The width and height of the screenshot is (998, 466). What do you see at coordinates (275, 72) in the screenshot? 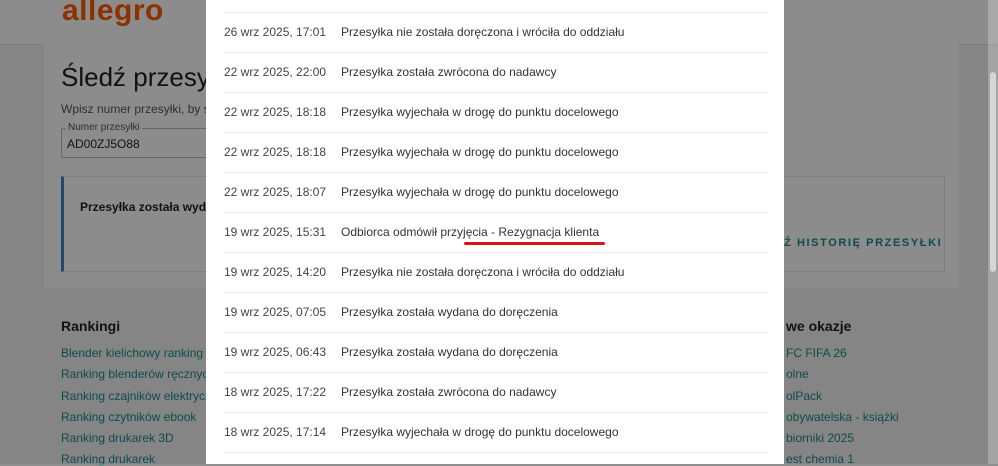
I see `history-date: 22 wrz 2025, 22:00` at bounding box center [275, 72].